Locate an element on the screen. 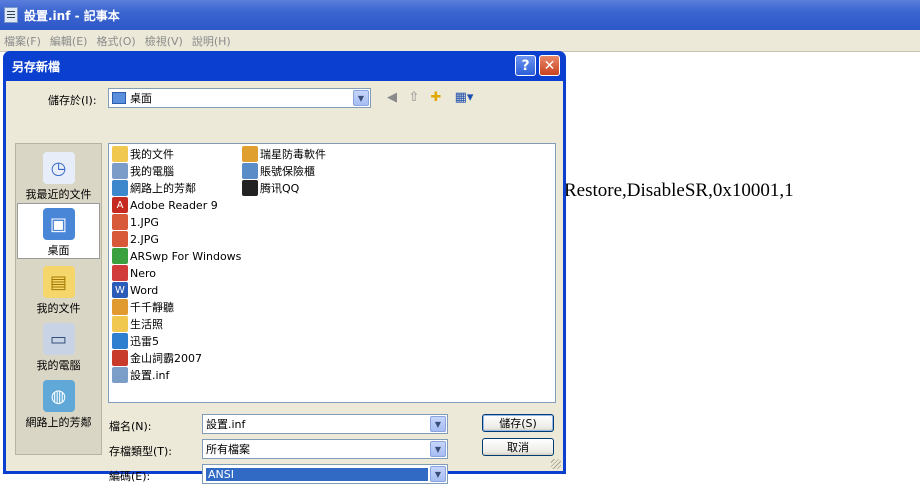 The width and height of the screenshot is (920, 499). menu-format: 格式(O) is located at coordinates (115, 41).